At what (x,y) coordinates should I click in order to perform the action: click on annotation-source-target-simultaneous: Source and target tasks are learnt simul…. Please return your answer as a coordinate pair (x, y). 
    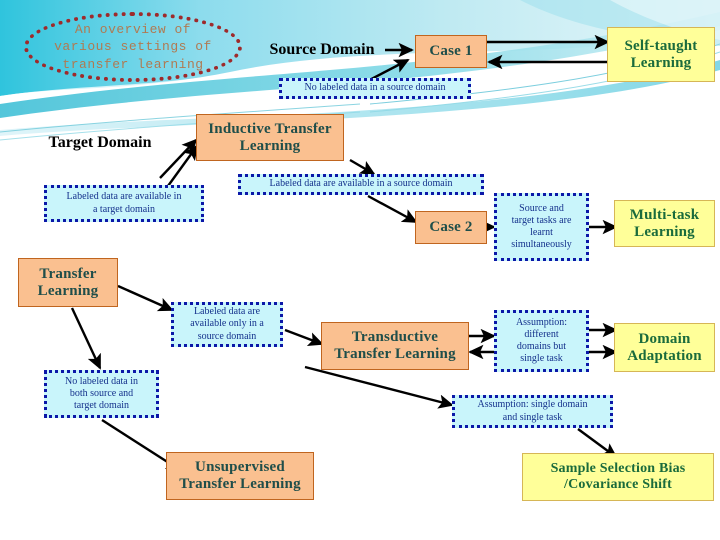
    Looking at the image, I should click on (541, 227).